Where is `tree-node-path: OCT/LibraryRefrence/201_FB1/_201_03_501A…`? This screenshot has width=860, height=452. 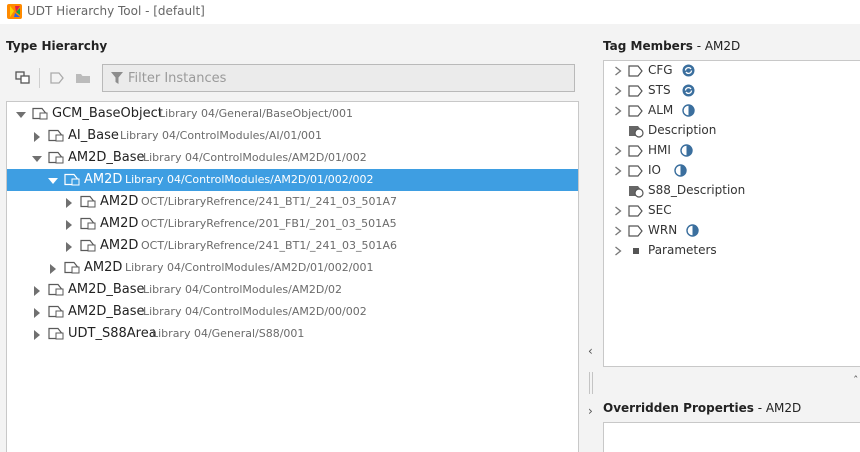
tree-node-path: OCT/LibraryRefrence/201_FB1/_201_03_501A… is located at coordinates (269, 223).